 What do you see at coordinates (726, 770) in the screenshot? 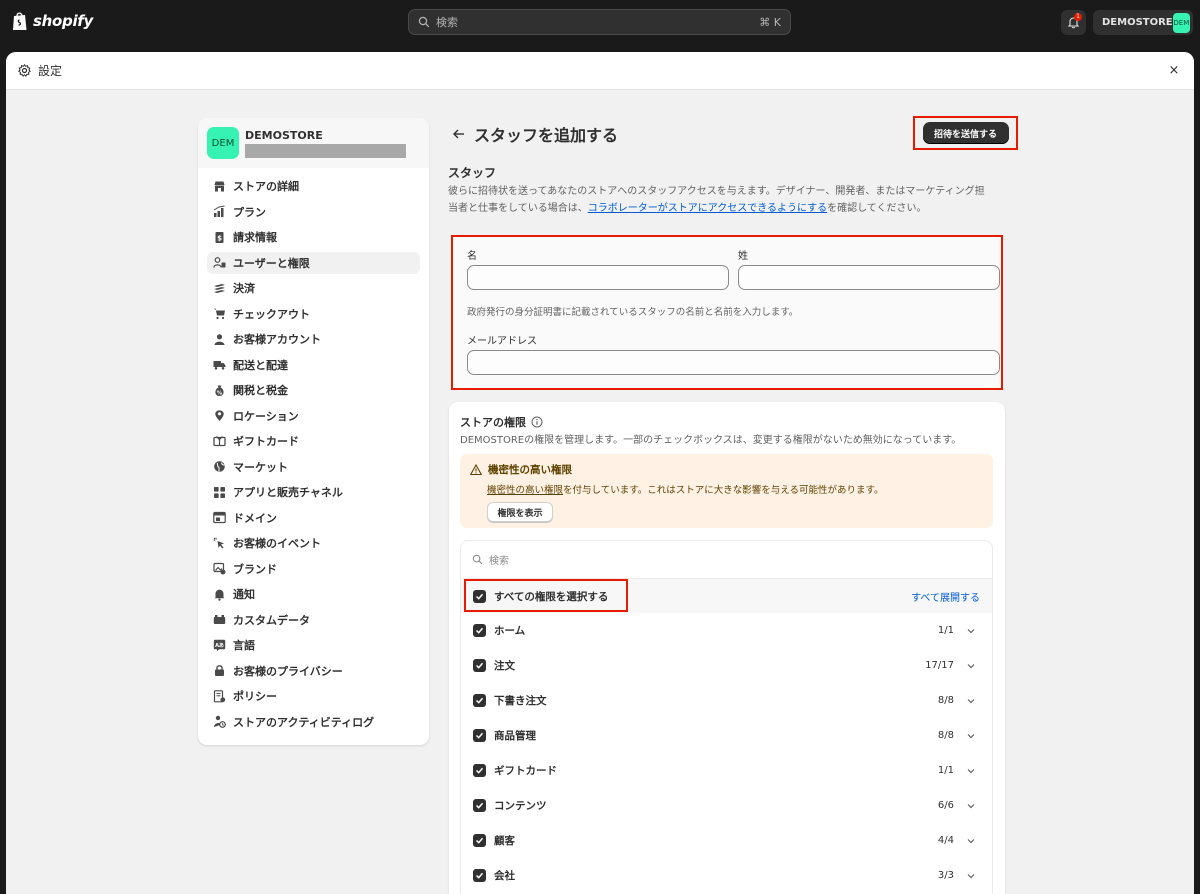
I see `permission-row: ギフトカード 1/1` at bounding box center [726, 770].